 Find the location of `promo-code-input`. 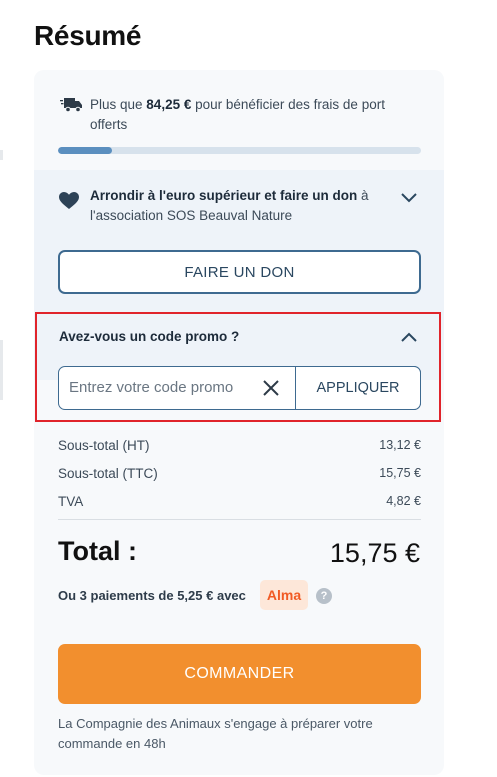

promo-code-input is located at coordinates (164, 387).